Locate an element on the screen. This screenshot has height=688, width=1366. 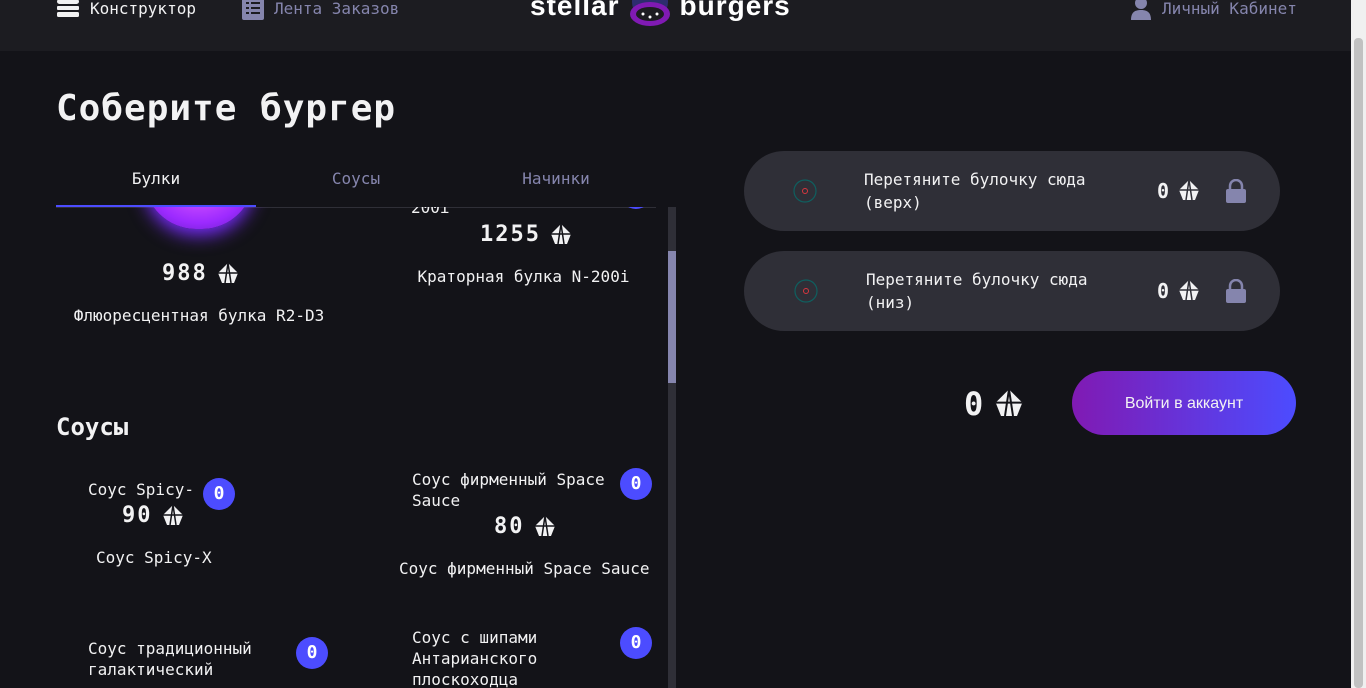
nav-constructor: Конструктор is located at coordinates (126, 10).